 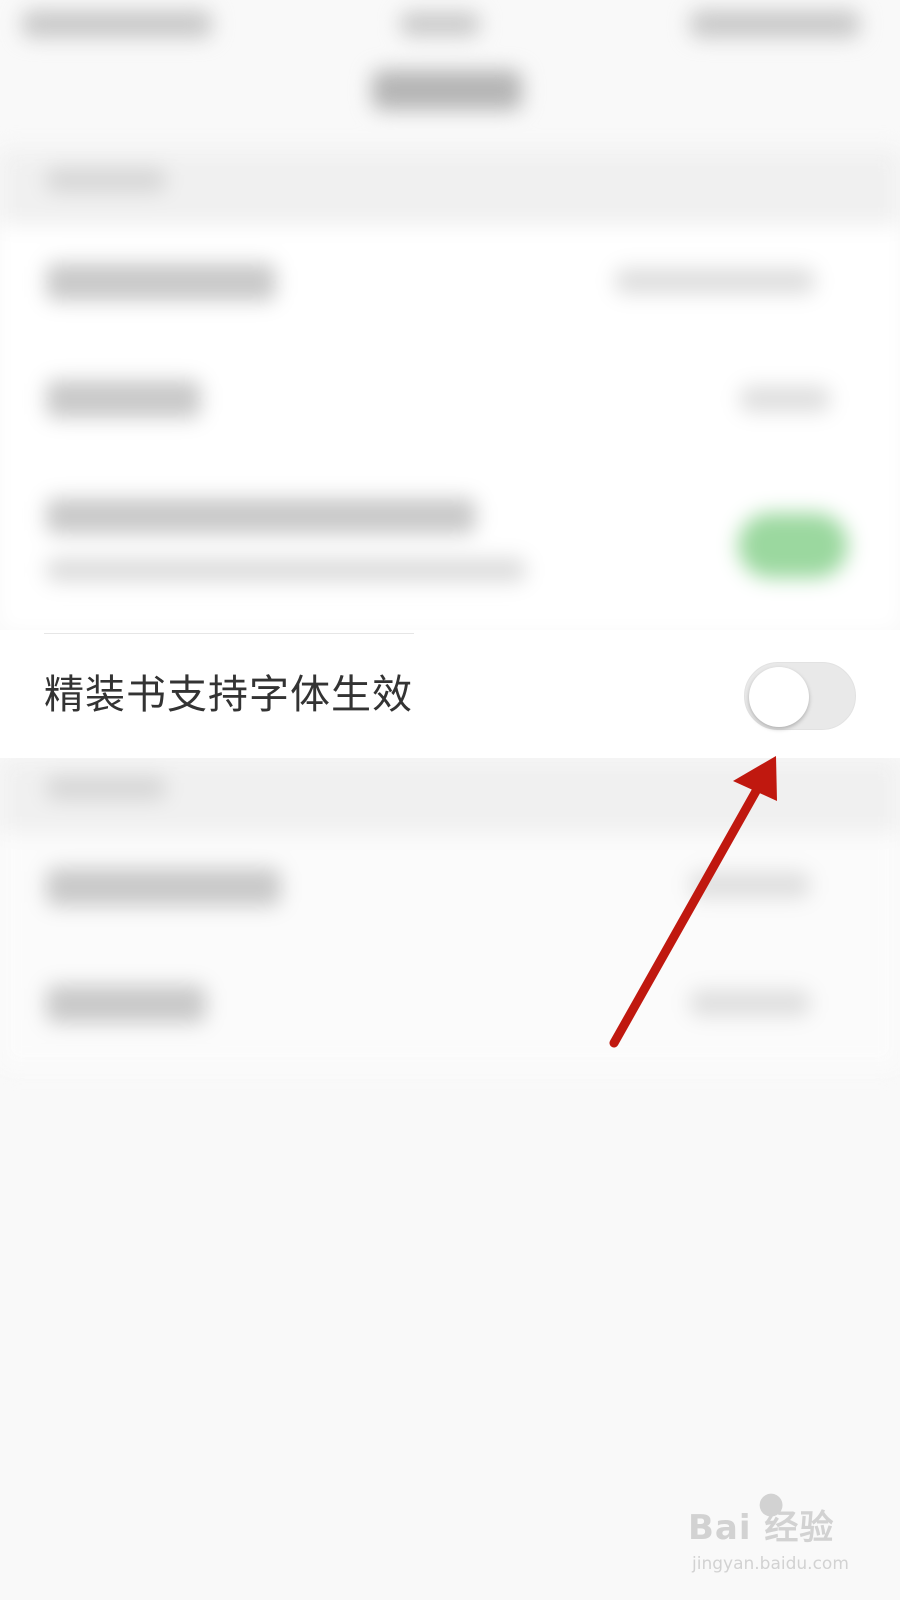 I want to click on row-5-value, so click(x=750, y=1003).